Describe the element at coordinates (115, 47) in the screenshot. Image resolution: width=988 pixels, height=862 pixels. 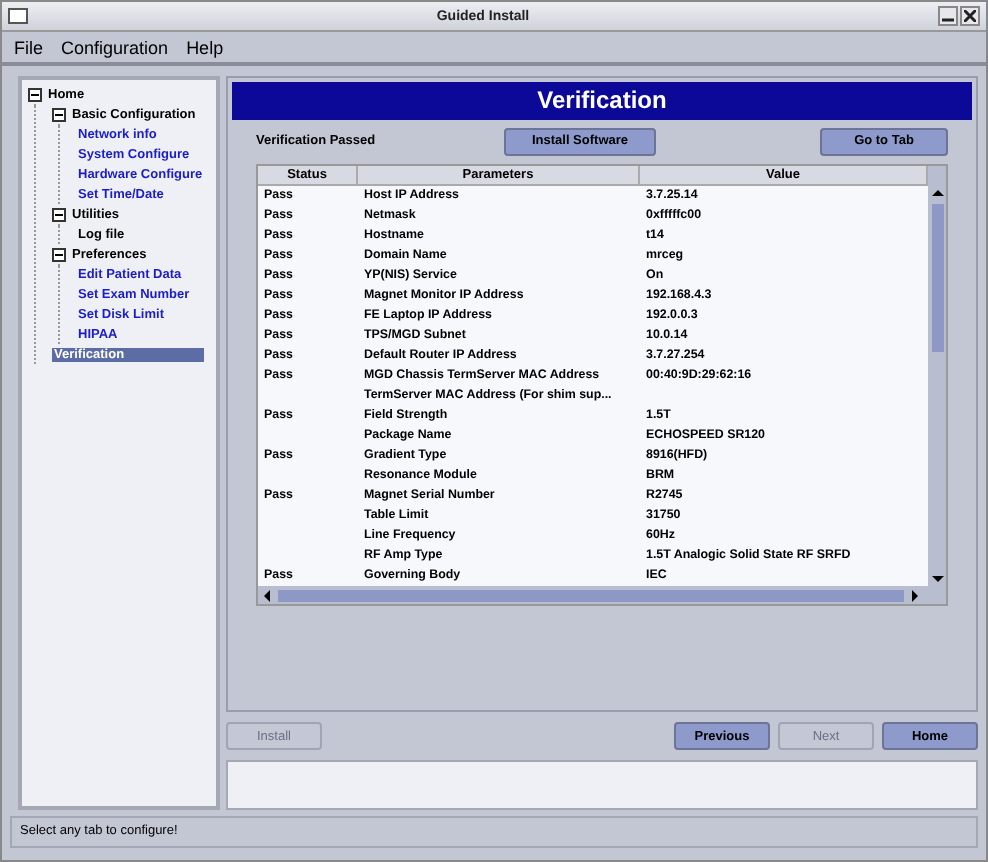
I see `menu-item: Configuration` at that location.